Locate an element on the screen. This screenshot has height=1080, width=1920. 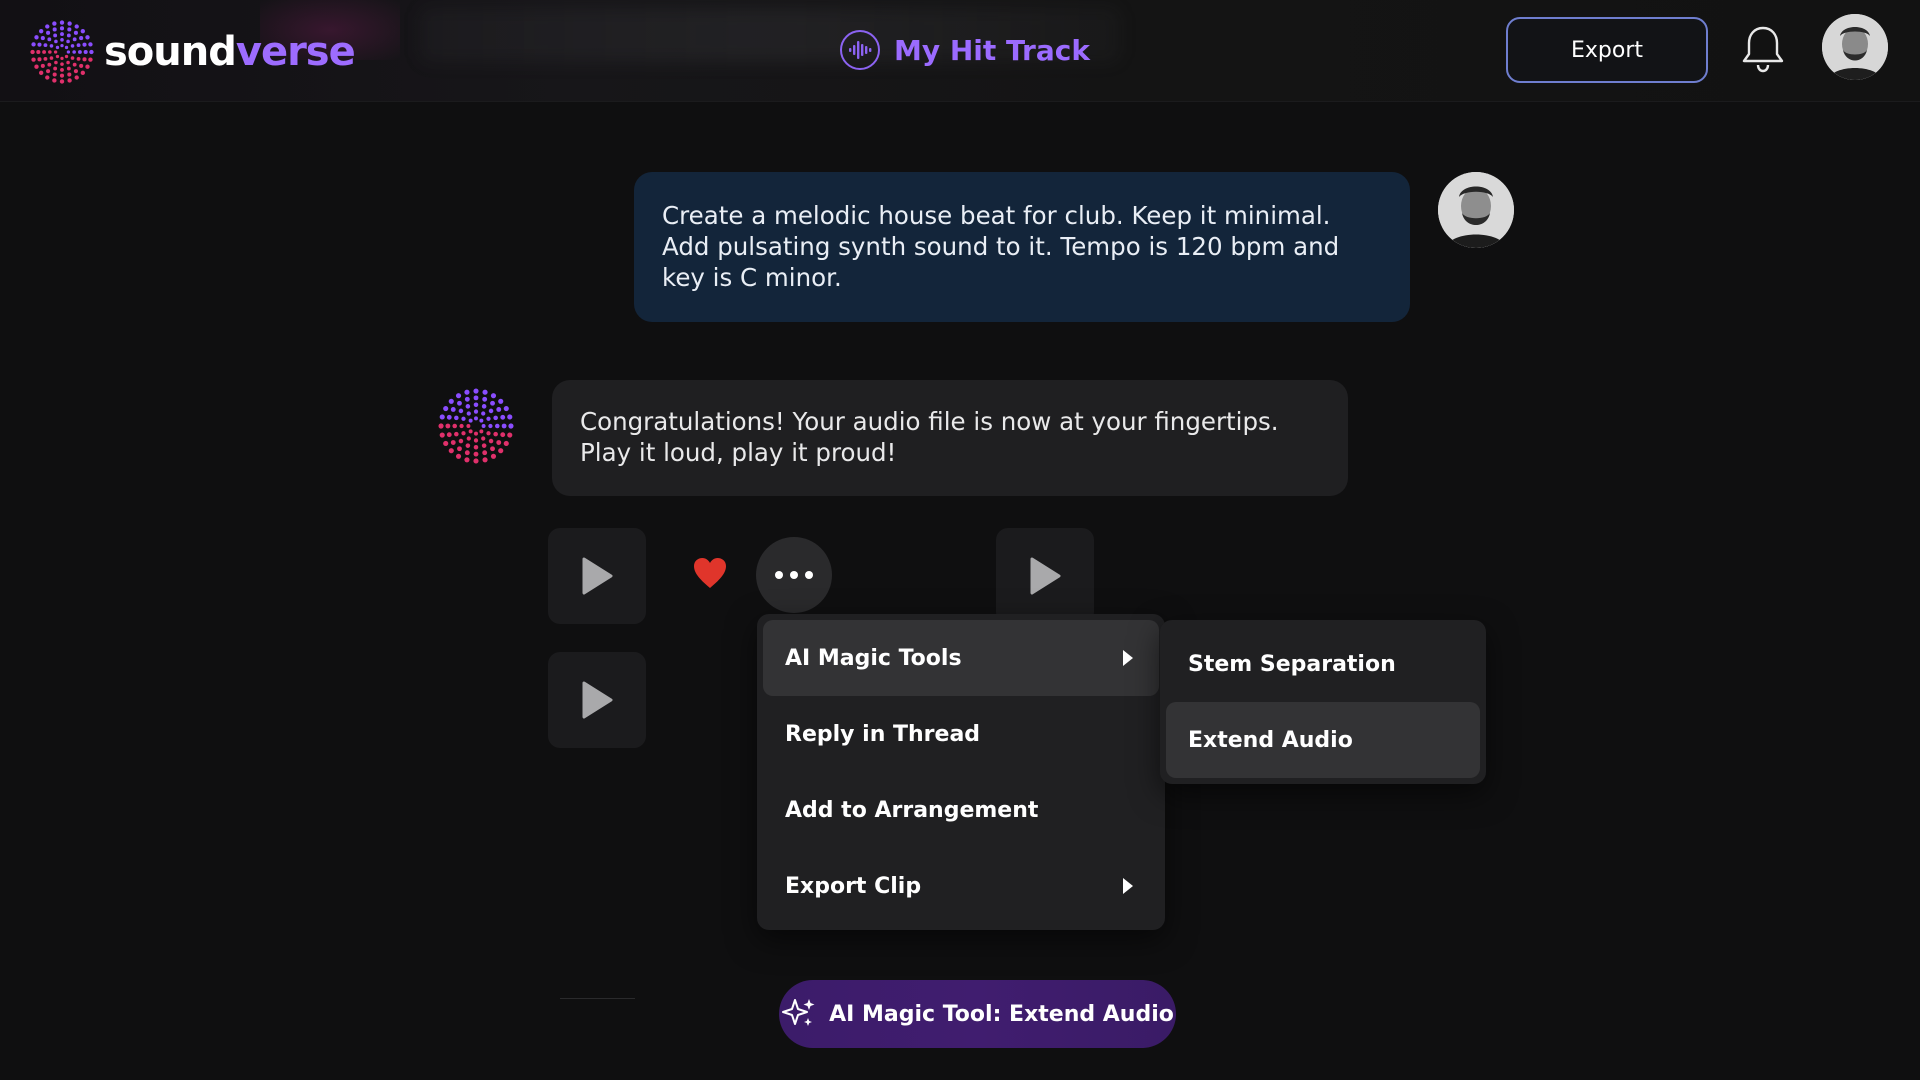
menu-item-reply-in-thread: Reply in Thread is located at coordinates (961, 734).